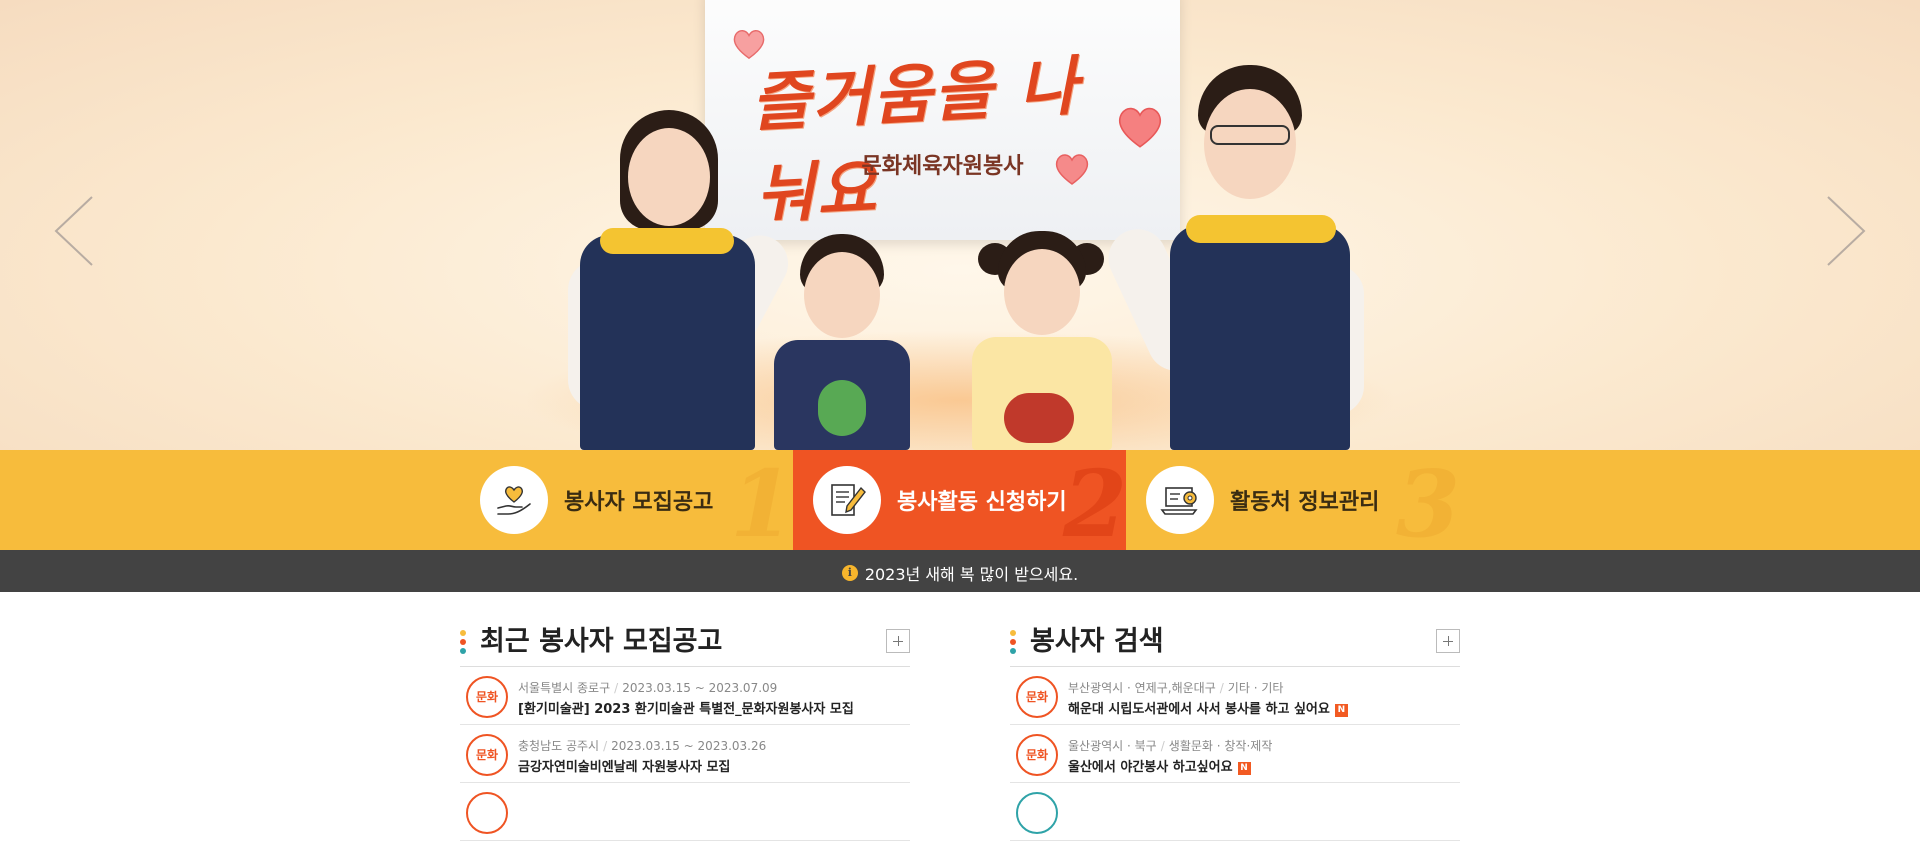  Describe the element at coordinates (1142, 688) in the screenshot. I see `item-region: 부산광역시 · 연제구,해운대구` at that location.